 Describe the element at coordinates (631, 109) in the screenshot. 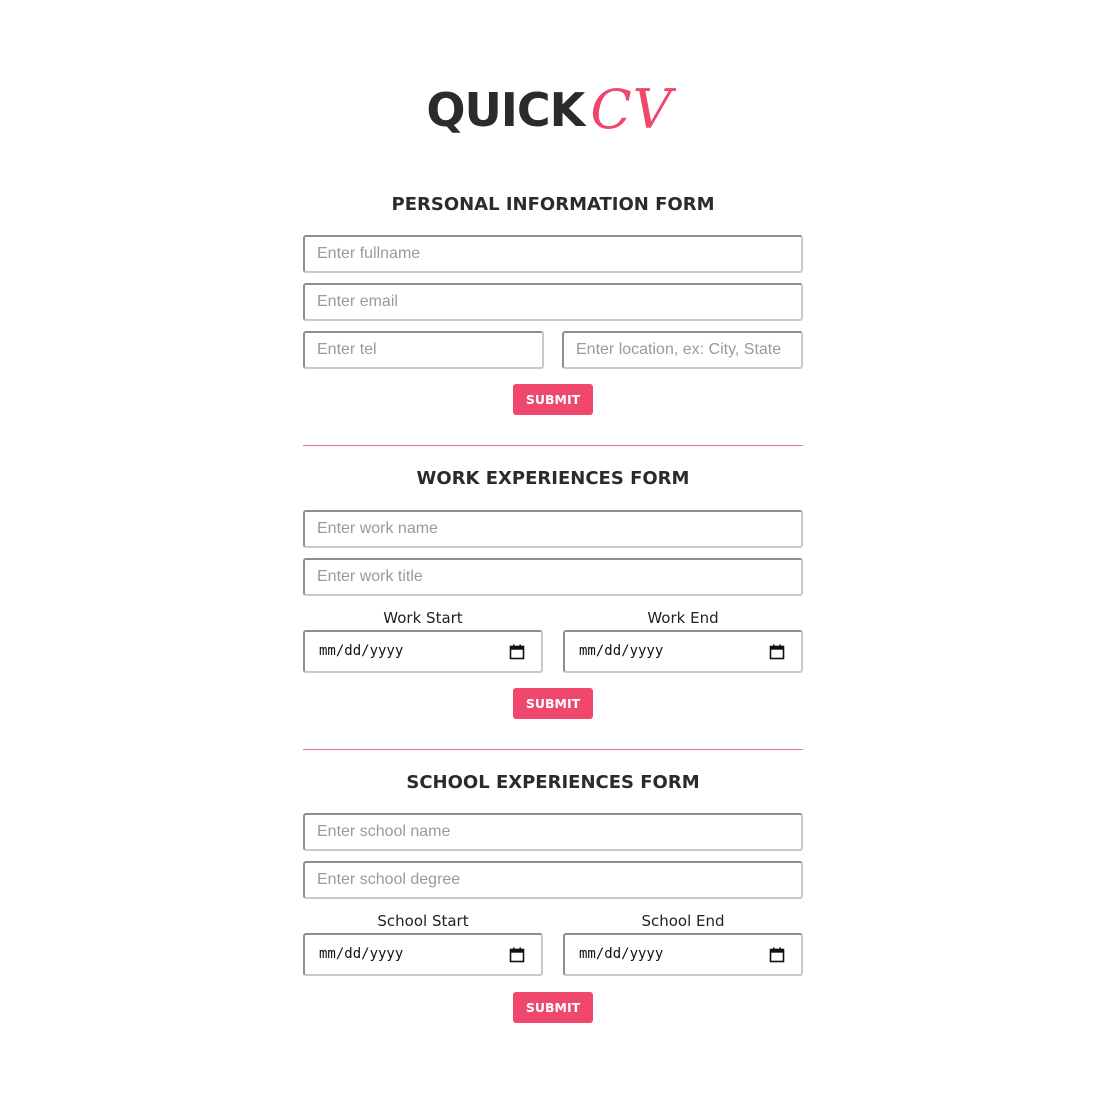

I see `logo-cv-text: CV` at that location.